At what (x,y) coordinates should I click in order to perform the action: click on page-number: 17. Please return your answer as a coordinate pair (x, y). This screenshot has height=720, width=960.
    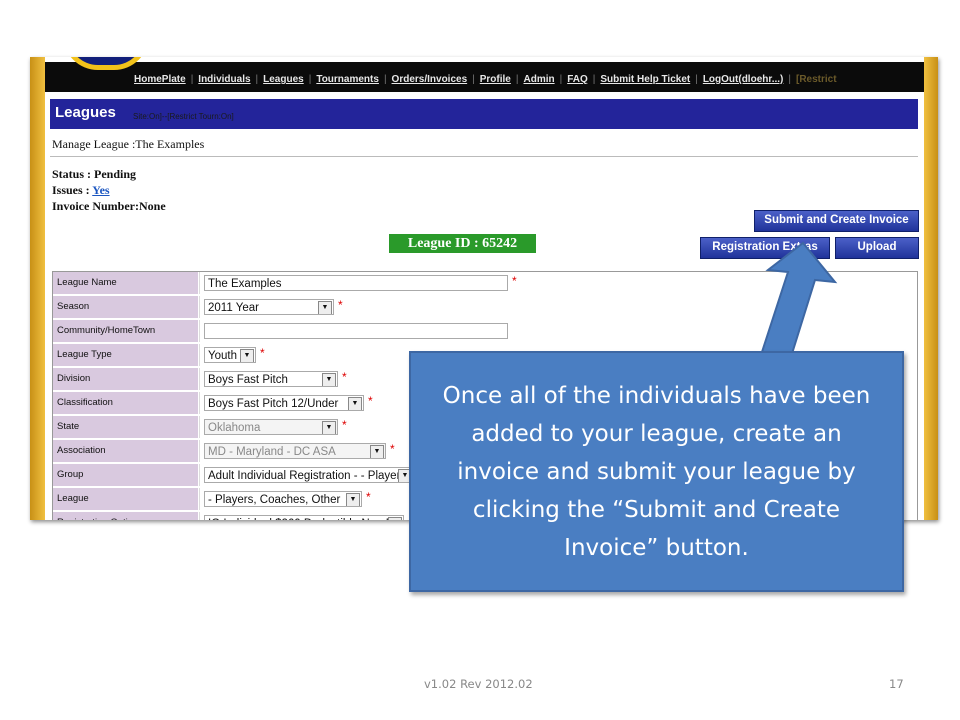
    Looking at the image, I should click on (896, 684).